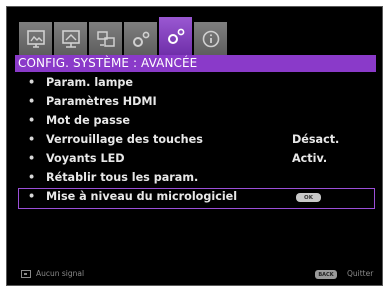  What do you see at coordinates (198, 275) in the screenshot?
I see `menu-footer: Aucun signal BACK Quitter` at bounding box center [198, 275].